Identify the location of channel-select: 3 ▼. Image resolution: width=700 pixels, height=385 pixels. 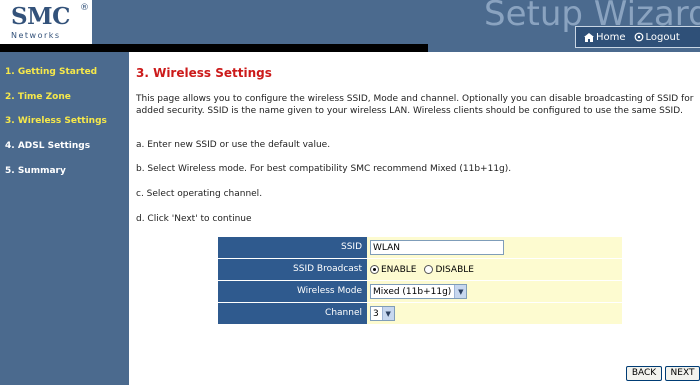
(382, 313).